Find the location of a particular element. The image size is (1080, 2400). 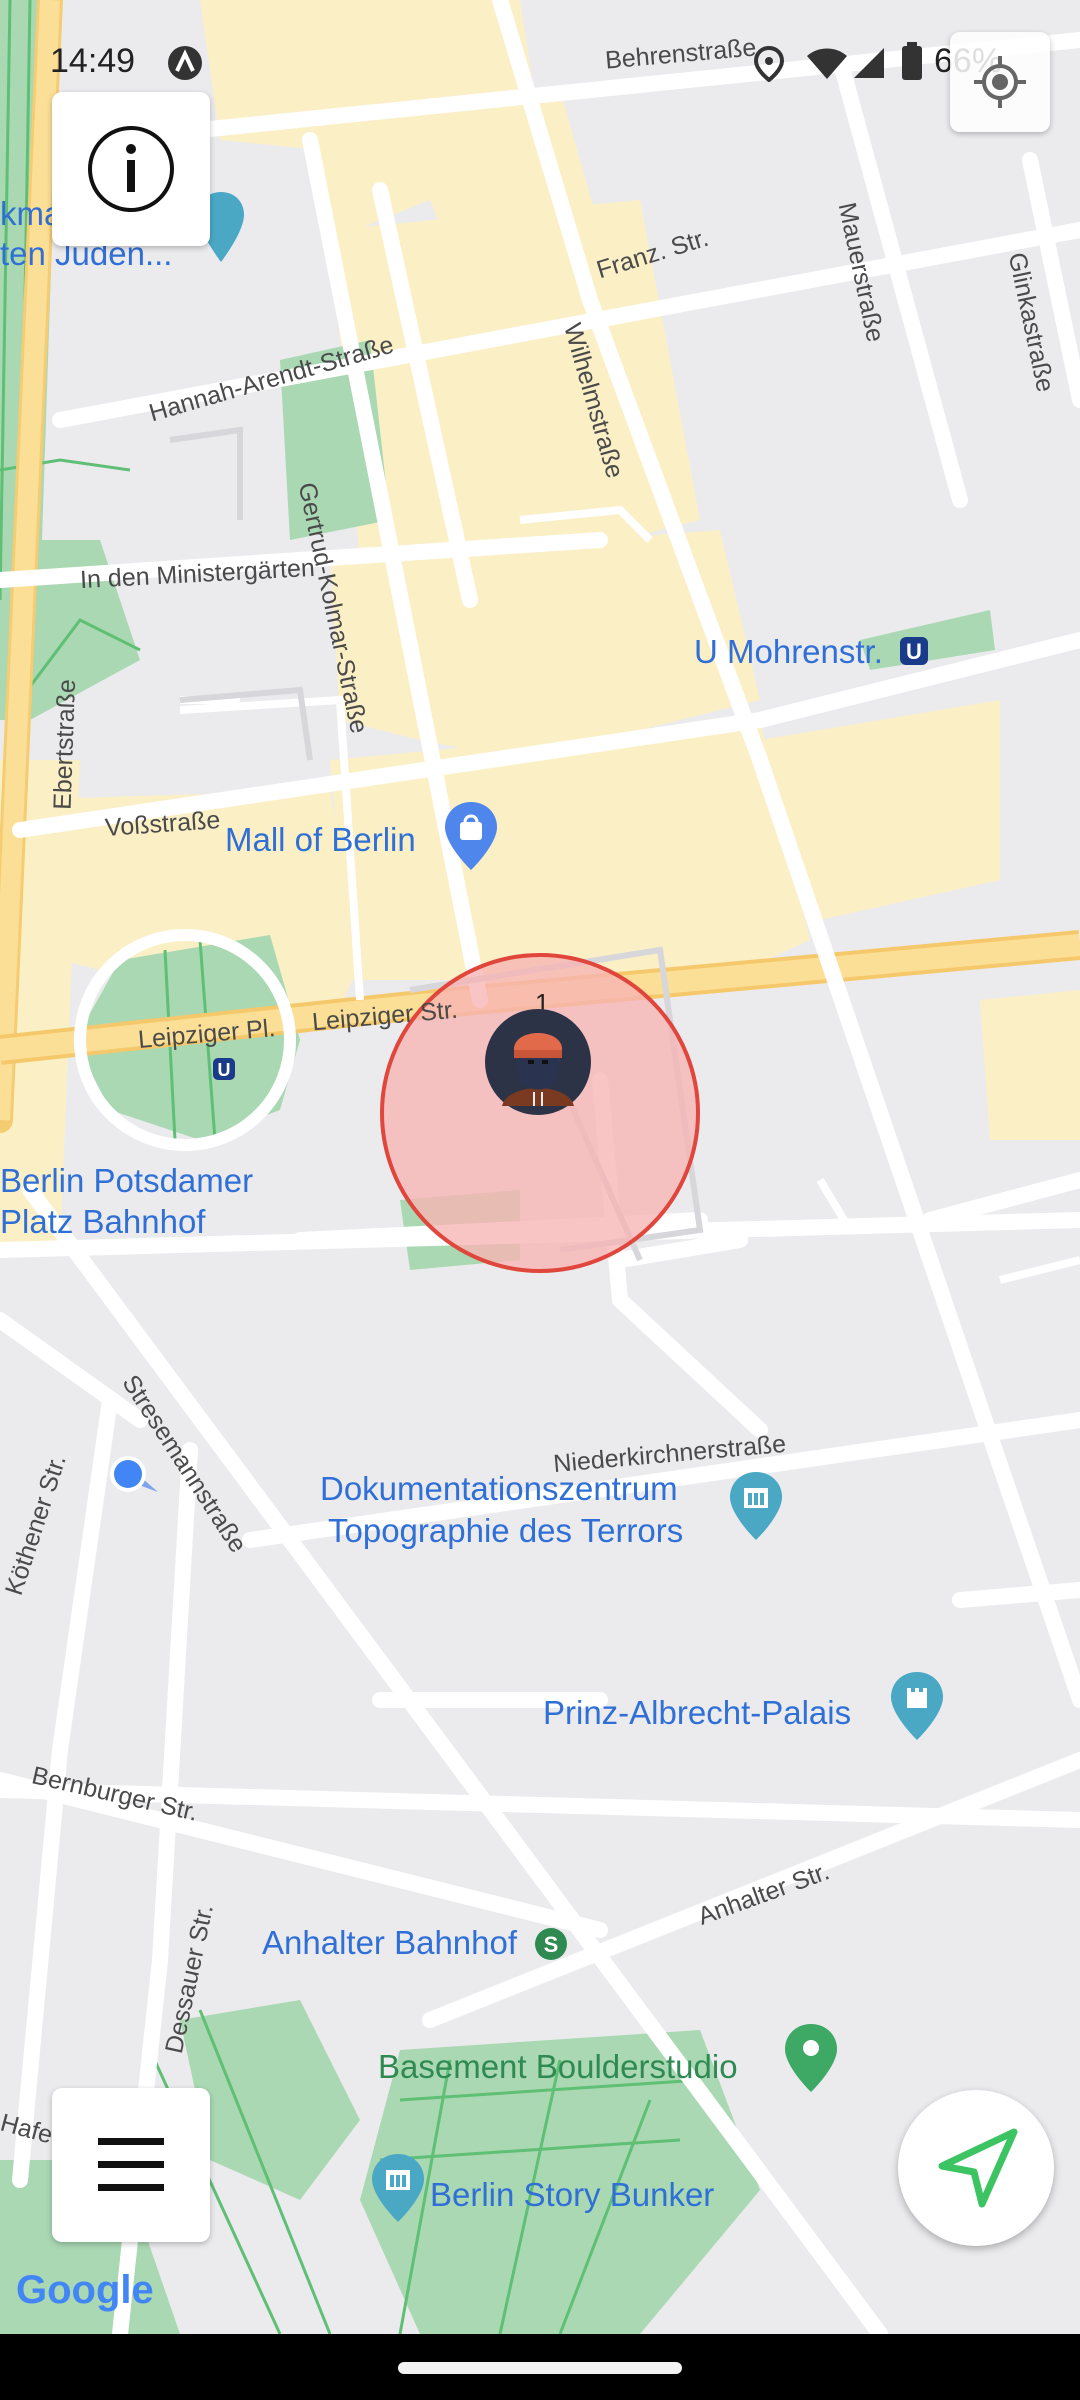

navigate-button is located at coordinates (976, 2168).